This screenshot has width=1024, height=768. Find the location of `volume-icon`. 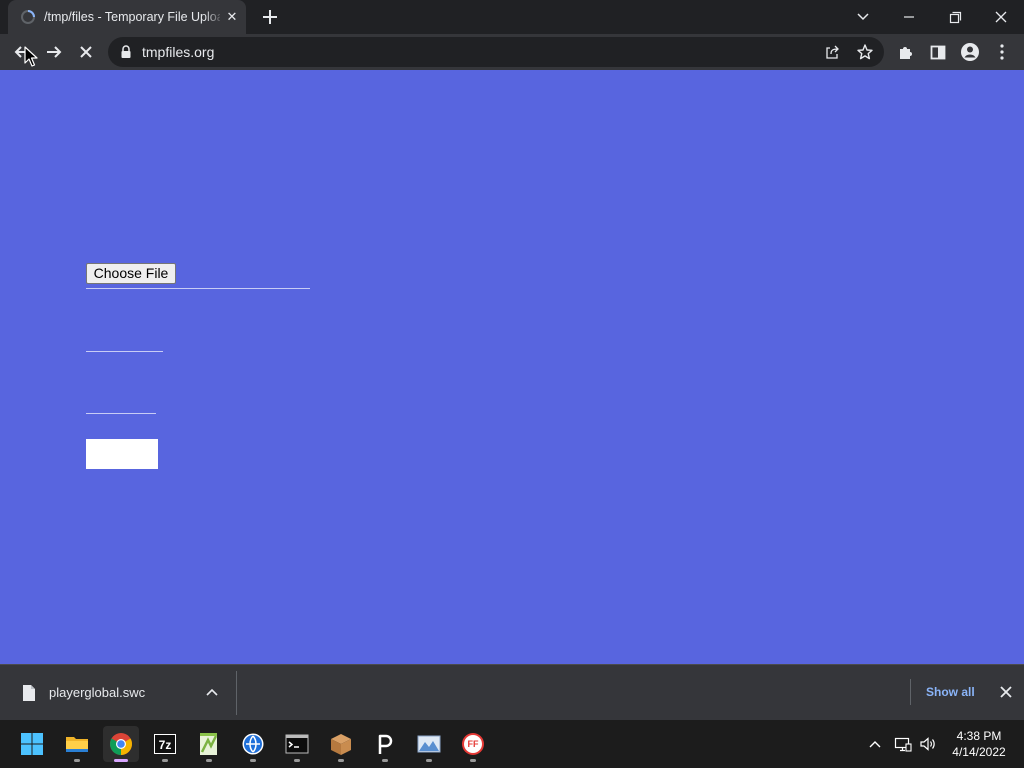

volume-icon is located at coordinates (928, 744).